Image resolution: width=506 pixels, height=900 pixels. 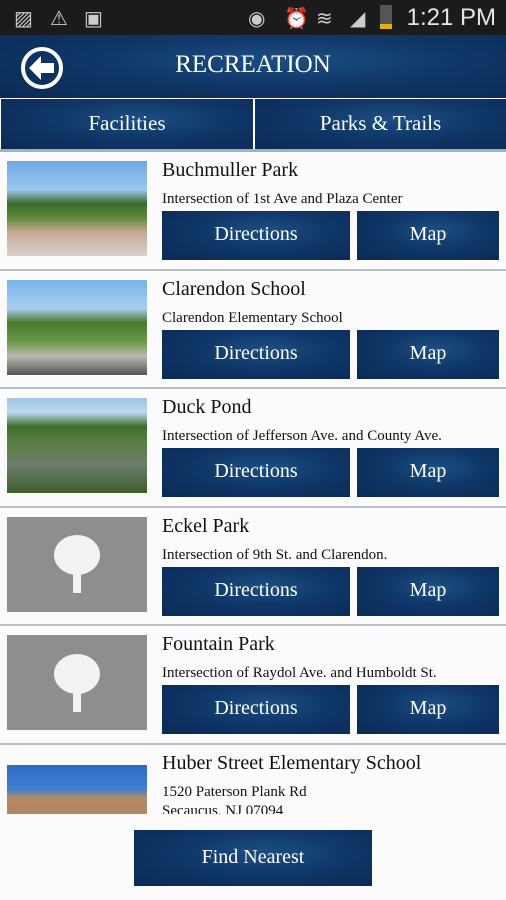 What do you see at coordinates (252, 317) in the screenshot?
I see `location-address: Clarendon Elementary School` at bounding box center [252, 317].